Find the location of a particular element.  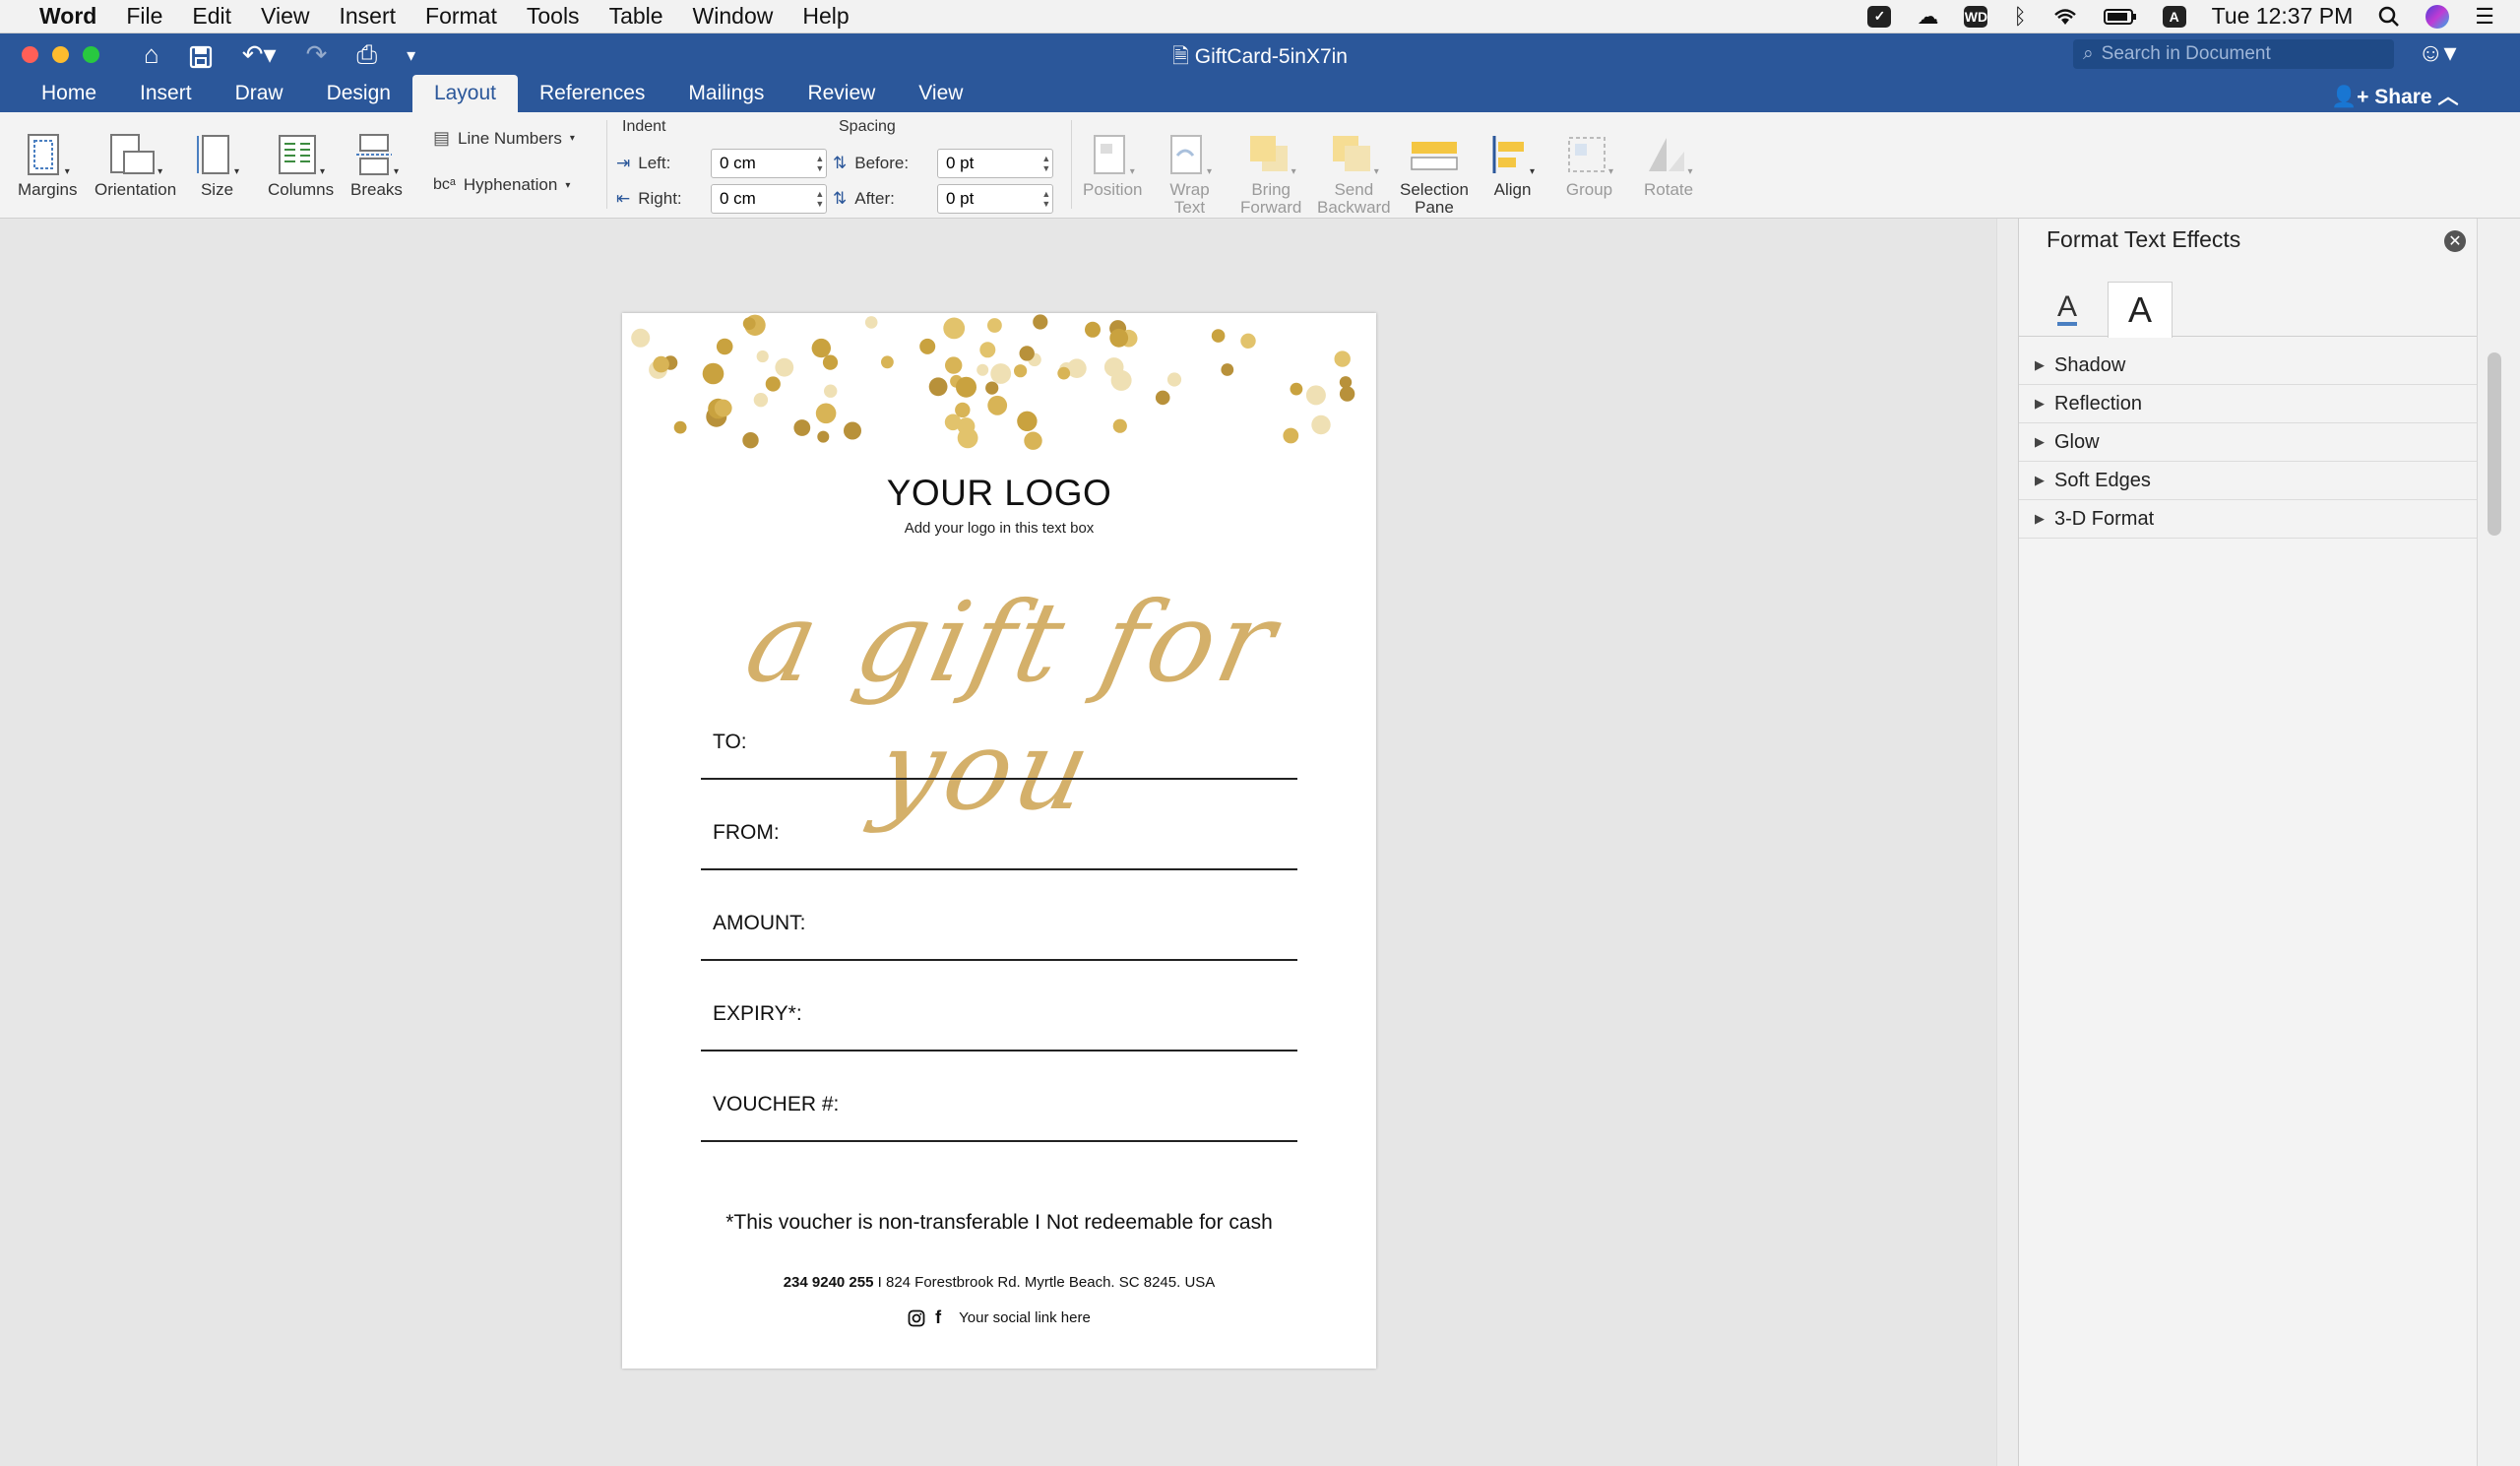

search-in-document: ⌕ is located at coordinates (2233, 54).